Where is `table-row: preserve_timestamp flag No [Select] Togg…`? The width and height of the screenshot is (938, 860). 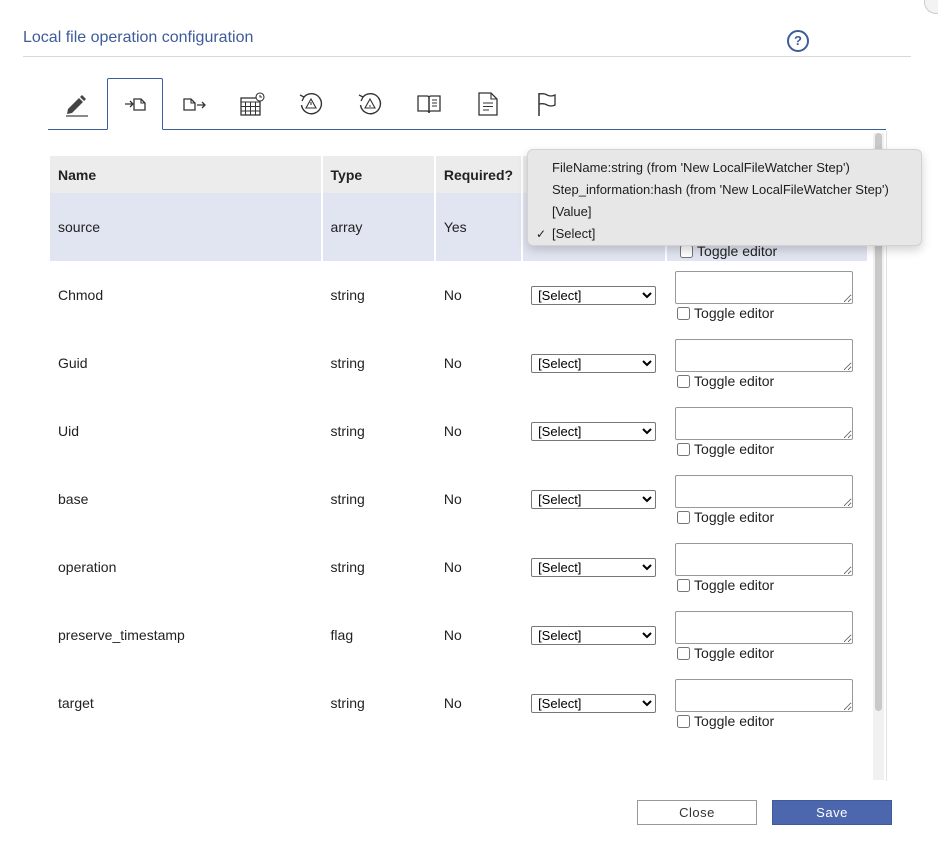
table-row: preserve_timestamp flag No [Select] Togg… is located at coordinates (459, 635).